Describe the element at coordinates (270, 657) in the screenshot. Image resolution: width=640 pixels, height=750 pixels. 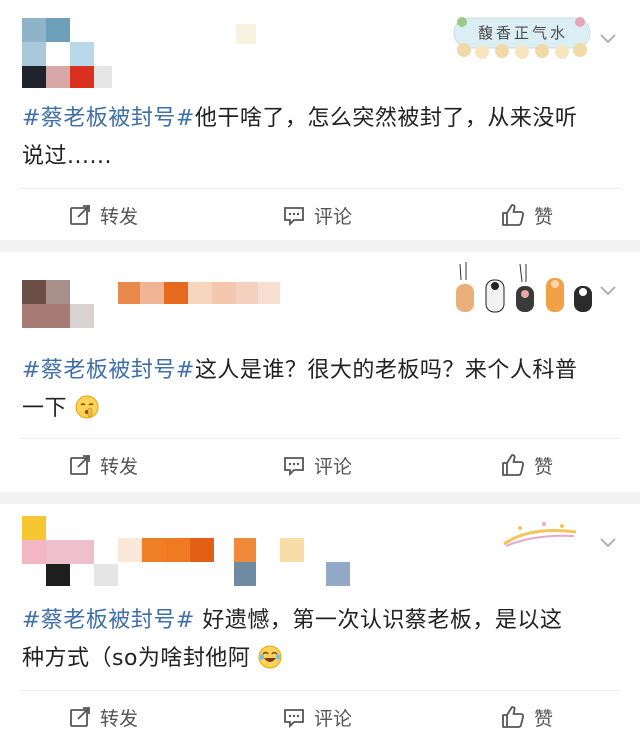
I see `crying-laughing-face-icon` at that location.